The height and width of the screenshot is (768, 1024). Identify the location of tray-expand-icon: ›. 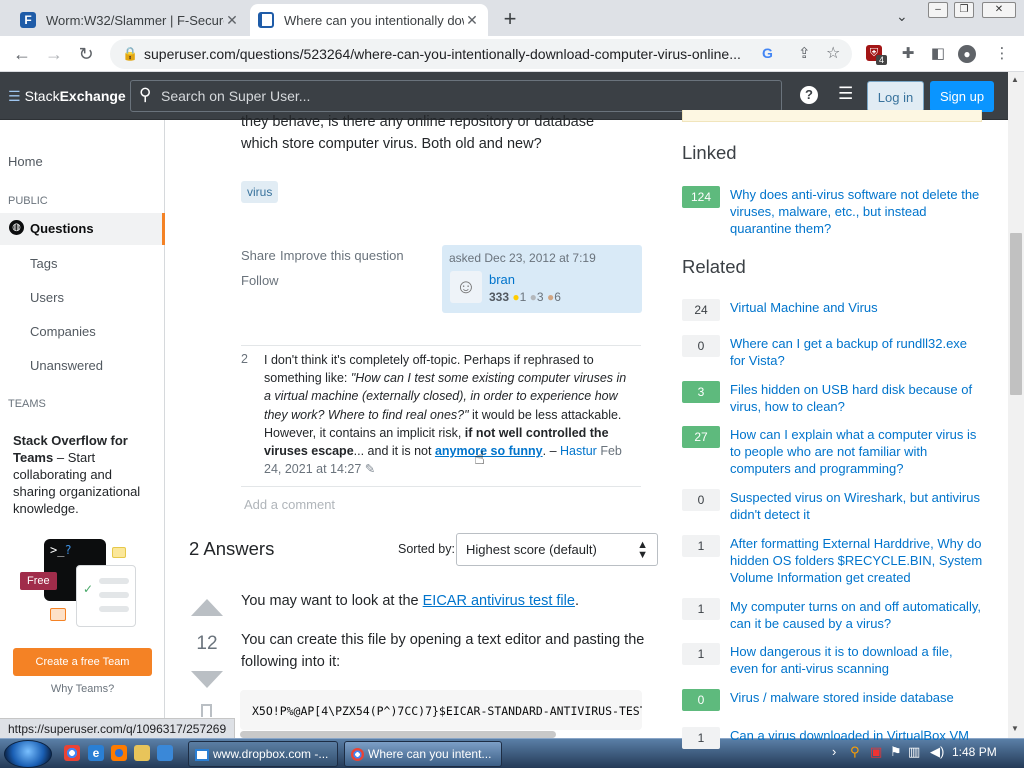
(834, 751).